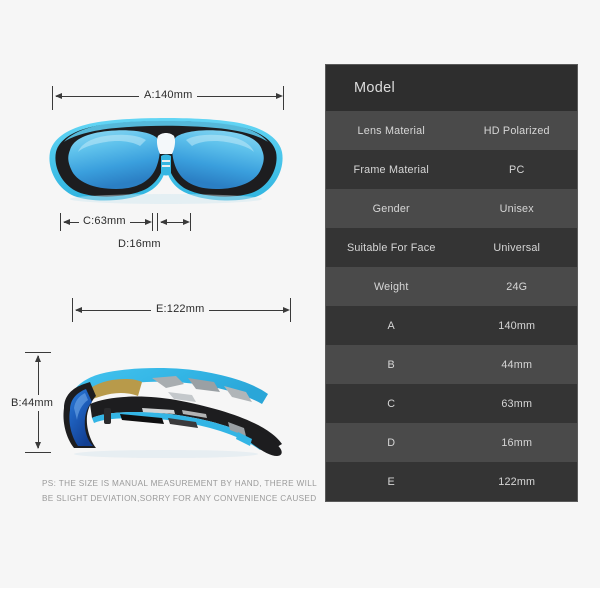 The image size is (600, 600). What do you see at coordinates (516, 208) in the screenshot?
I see `spec-value: Unisex` at bounding box center [516, 208].